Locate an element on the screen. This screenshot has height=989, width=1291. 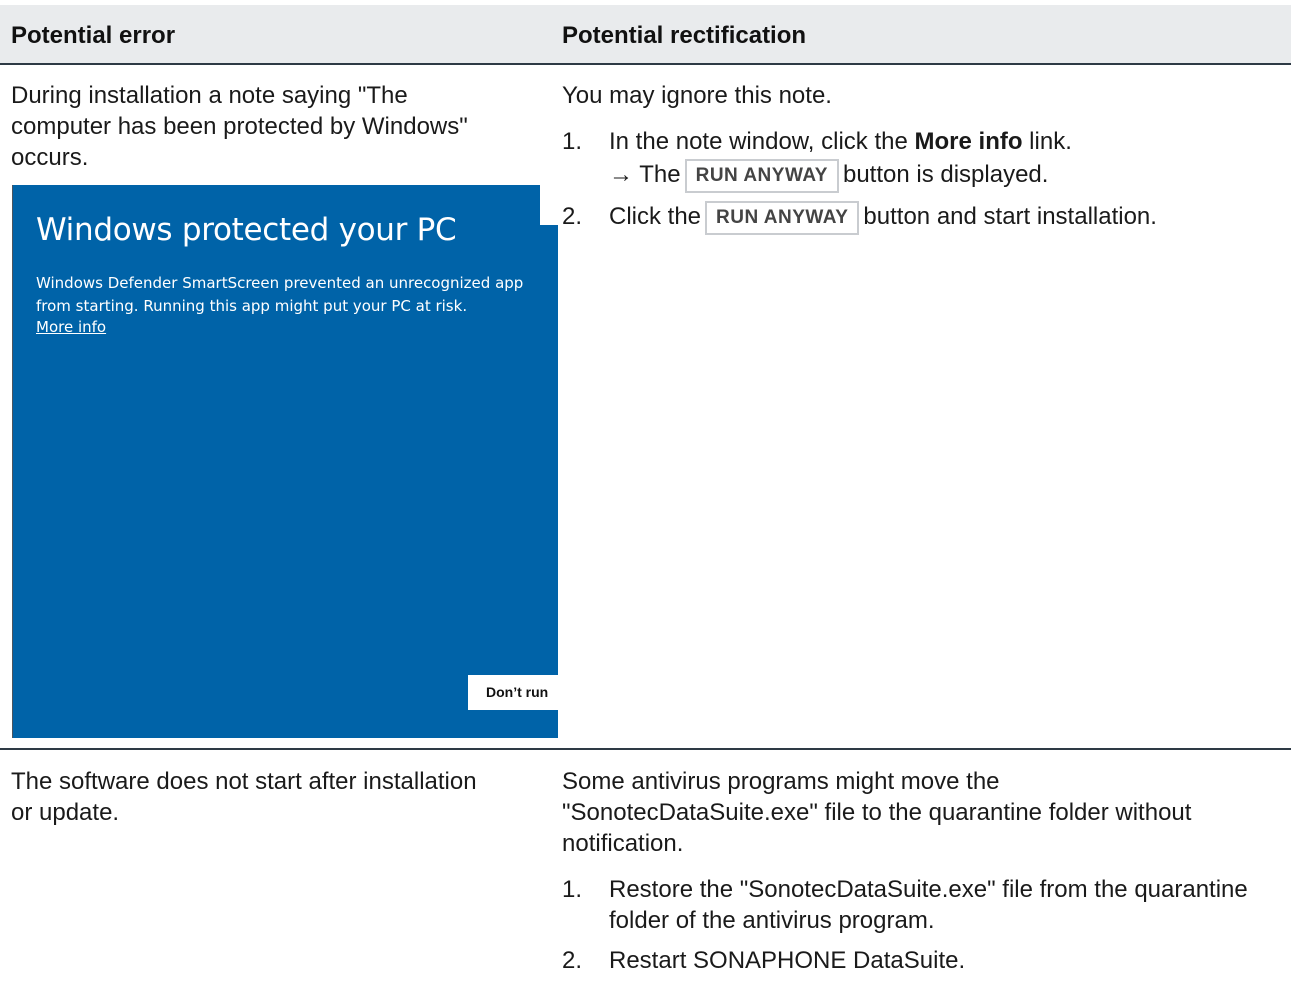
result-text: → The is located at coordinates (645, 174).